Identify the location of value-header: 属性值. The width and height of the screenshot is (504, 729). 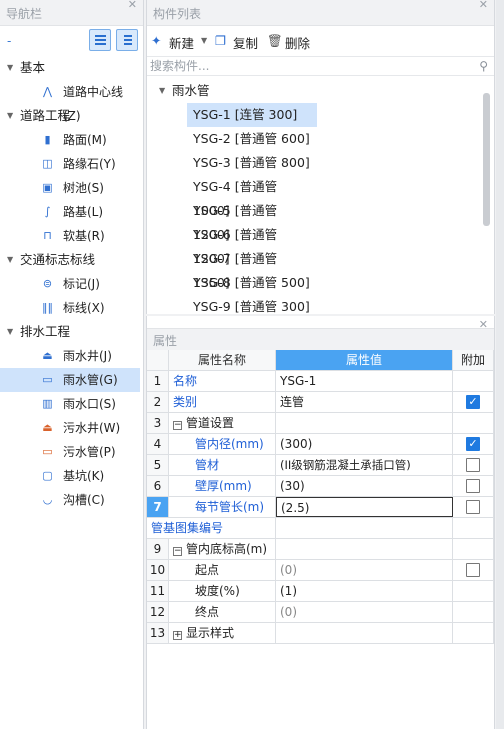
(364, 360).